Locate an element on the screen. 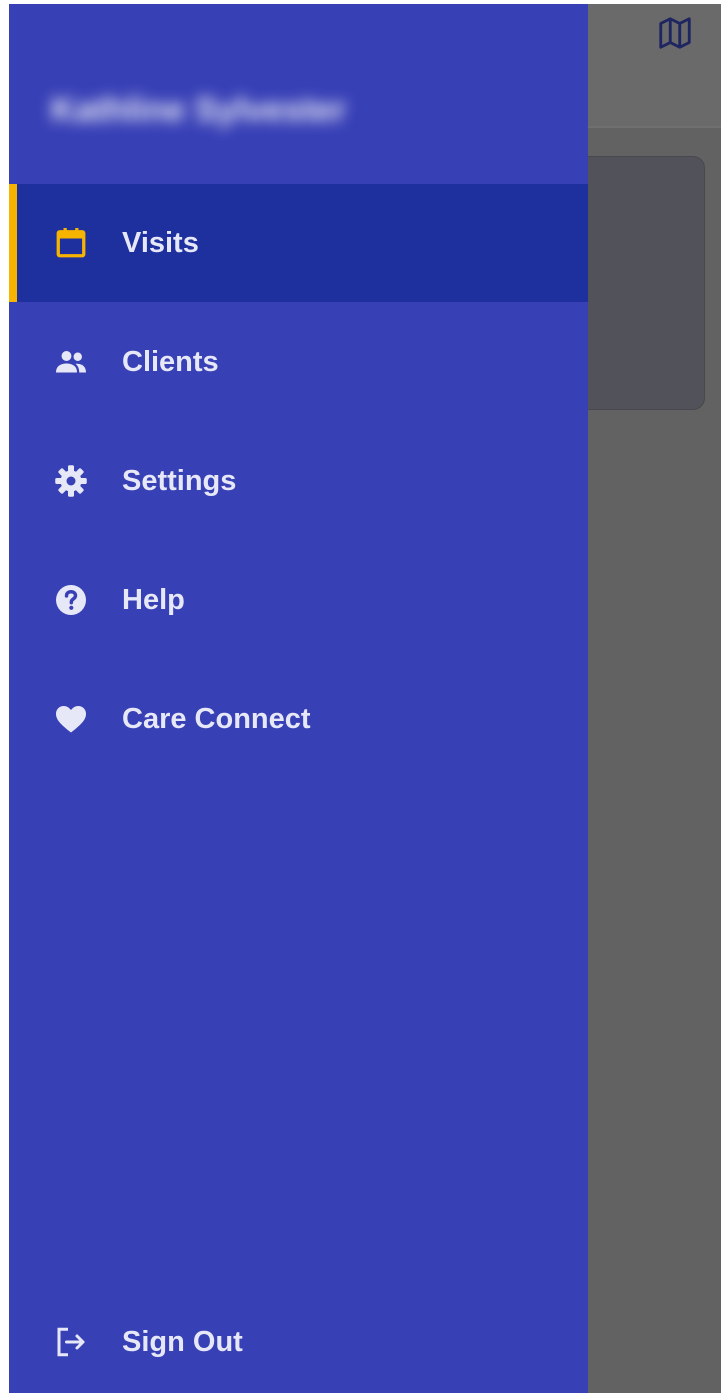 This screenshot has height=1397, width=721. nav-item-visits: Visits is located at coordinates (298, 243).